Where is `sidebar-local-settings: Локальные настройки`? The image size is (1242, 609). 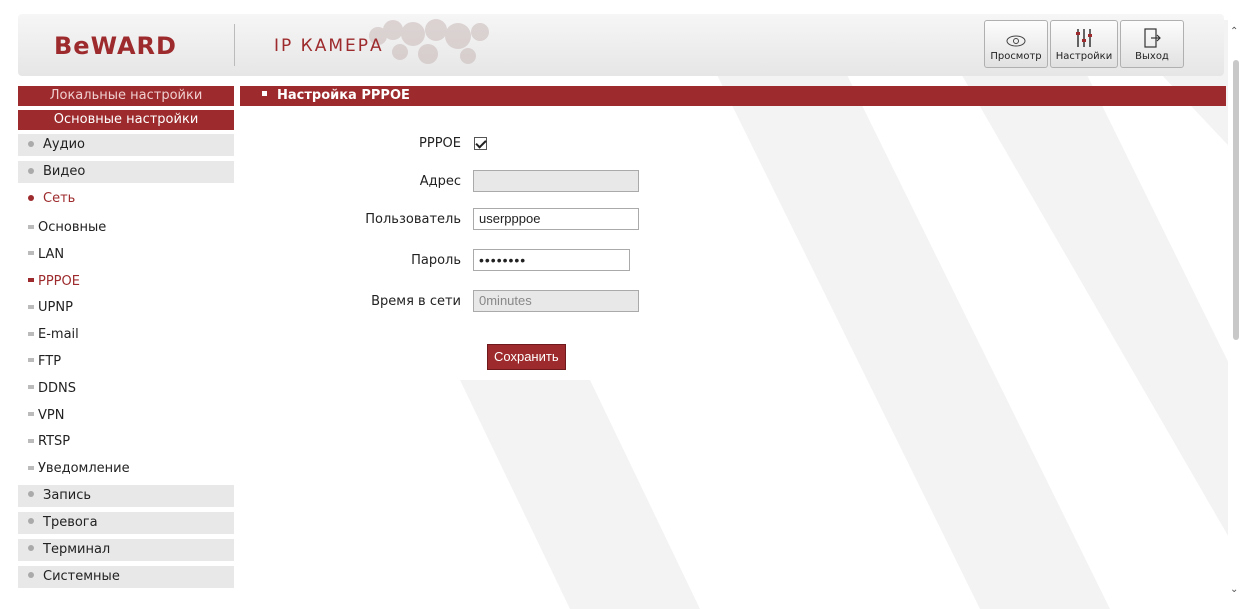
sidebar-local-settings: Локальные настройки is located at coordinates (126, 96).